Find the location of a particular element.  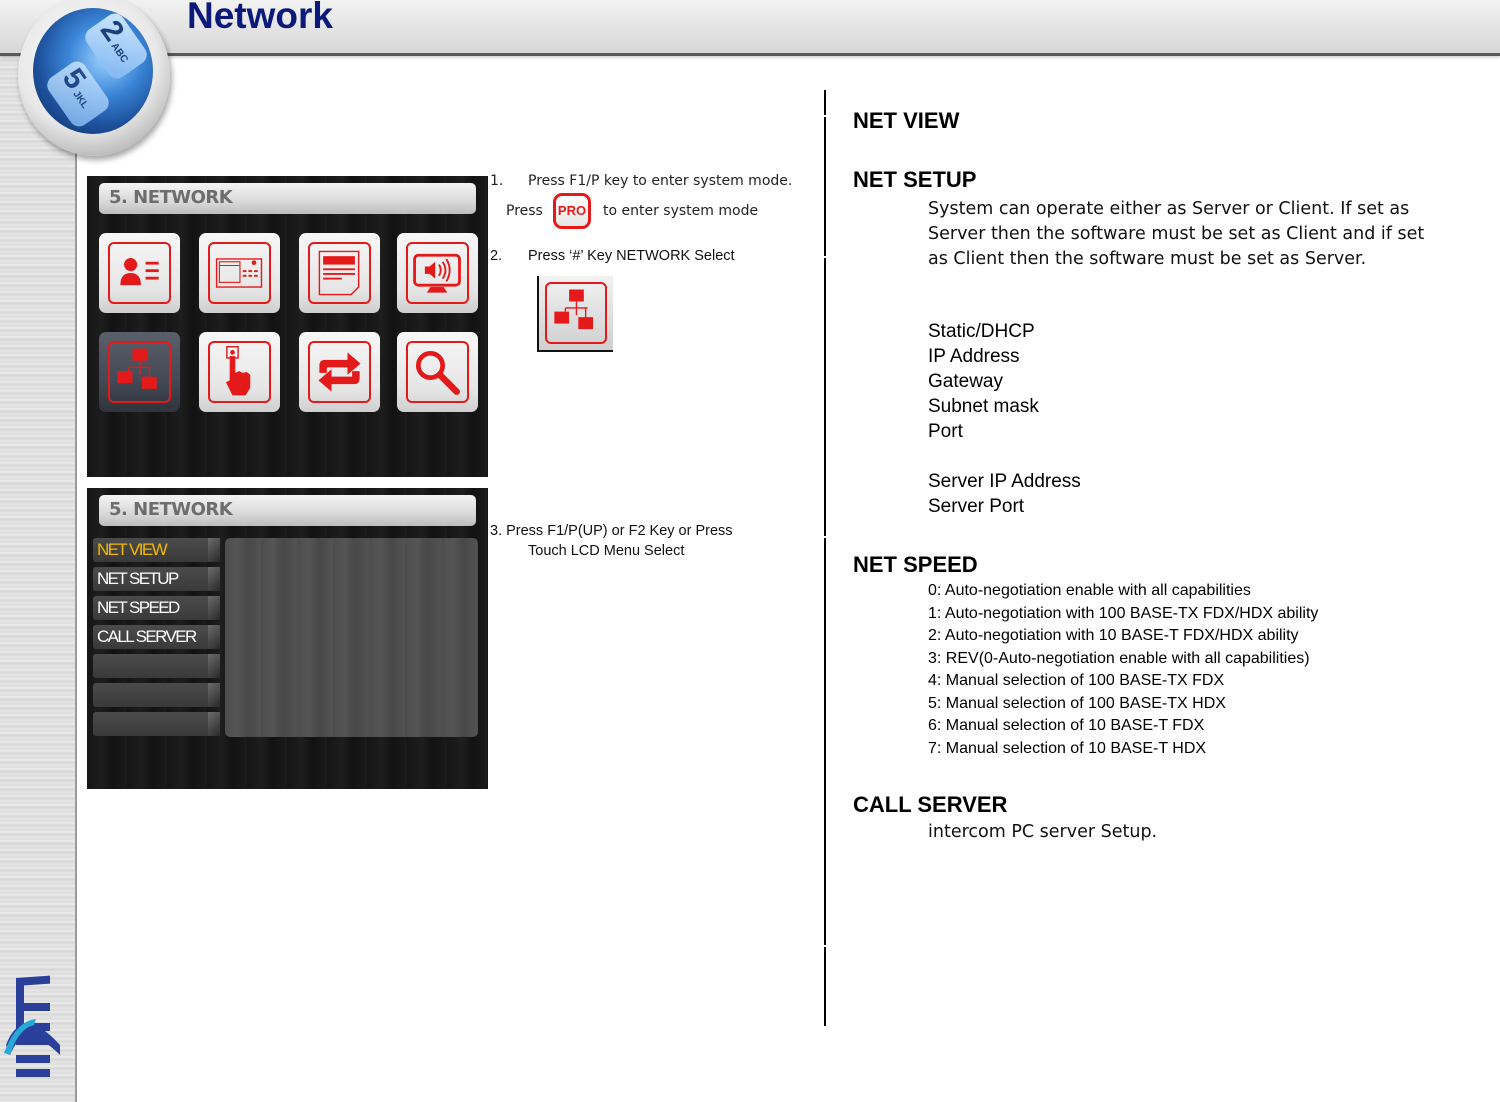

menu-item-net-speed: NET SPEED is located at coordinates (156, 608).